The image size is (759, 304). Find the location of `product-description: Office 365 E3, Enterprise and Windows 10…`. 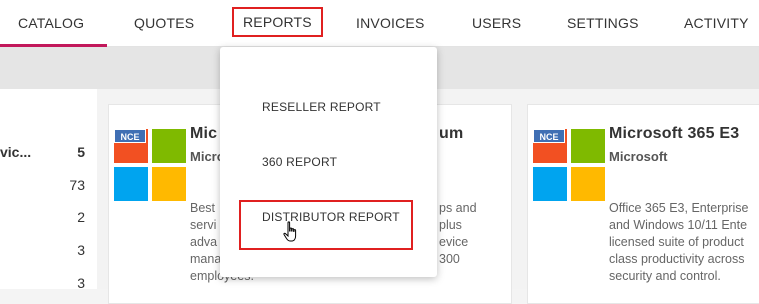

product-description: Office 365 E3, Enterprise and Windows 10… is located at coordinates (679, 242).